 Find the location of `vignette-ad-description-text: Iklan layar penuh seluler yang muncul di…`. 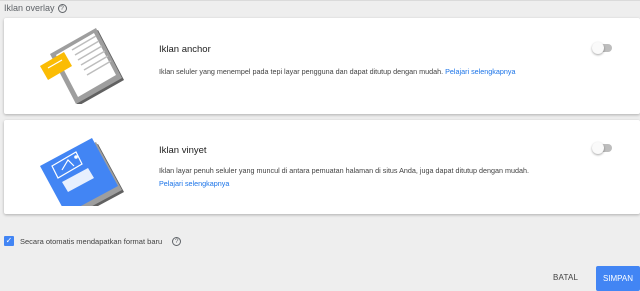

vignette-ad-description-text: Iklan layar penuh seluler yang muncul di… is located at coordinates (344, 170).